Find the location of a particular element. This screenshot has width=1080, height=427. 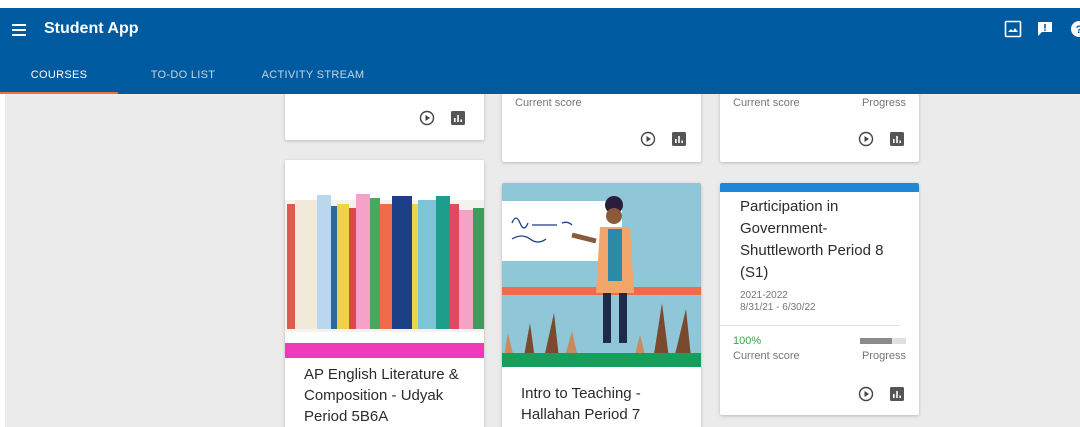

app-title-row: Student App ? is located at coordinates (540, 30).